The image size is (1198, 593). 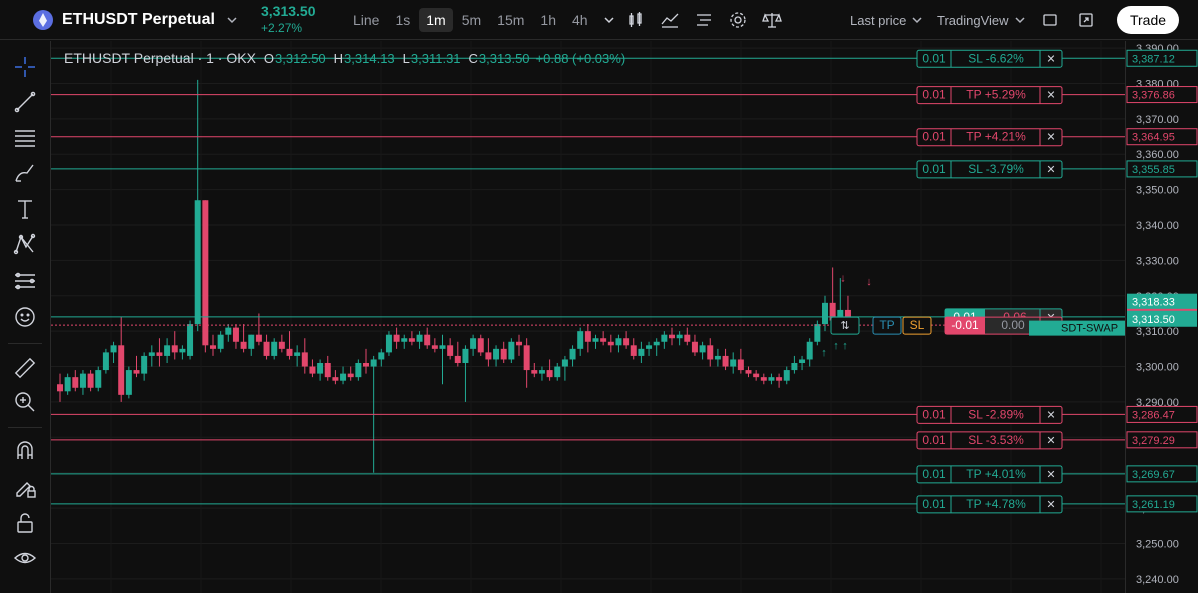 What do you see at coordinates (609, 20) in the screenshot?
I see `interval-chevron-icon` at bounding box center [609, 20].